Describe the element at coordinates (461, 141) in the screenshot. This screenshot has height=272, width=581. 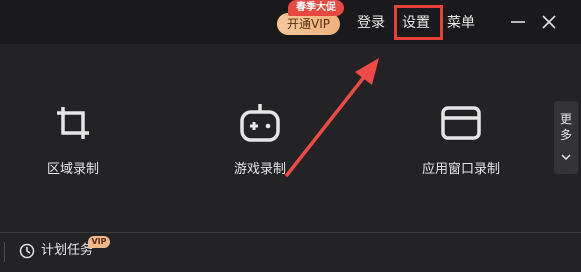
I see `window-record-card: 应用窗口录制` at that location.